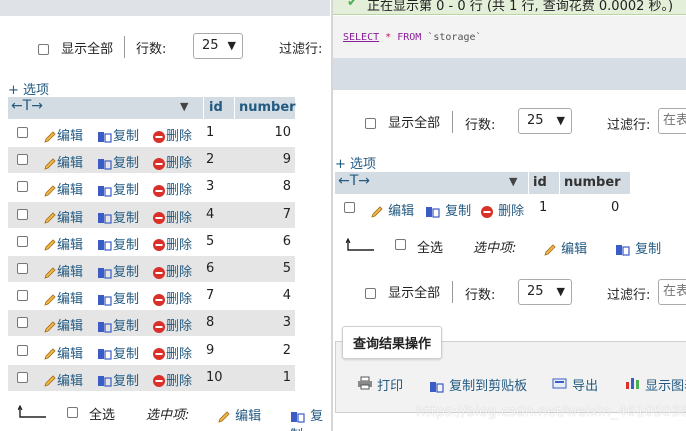  Describe the element at coordinates (509, 74) in the screenshot. I see `sql-options-bar` at that location.